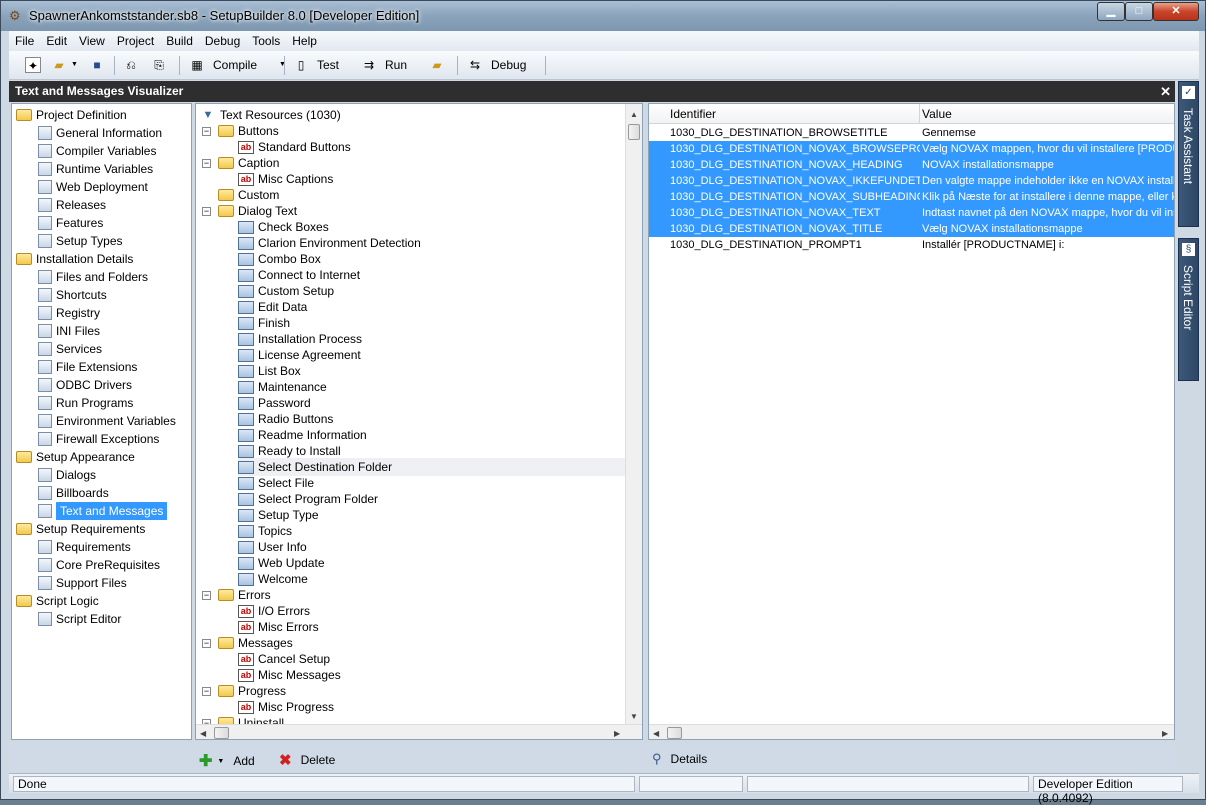 This screenshot has height=805, width=1206. I want to click on tree-item: Text and Messages, so click(103, 511).